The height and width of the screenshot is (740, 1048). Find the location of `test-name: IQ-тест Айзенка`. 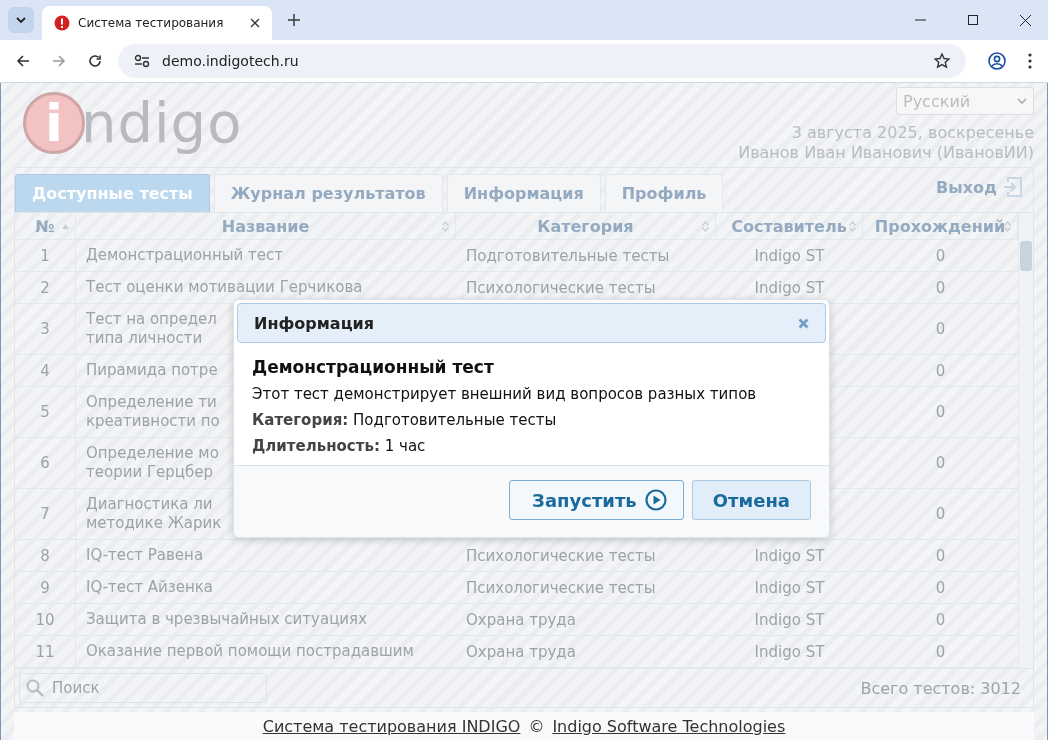

test-name: IQ-тест Айзенка is located at coordinates (266, 587).